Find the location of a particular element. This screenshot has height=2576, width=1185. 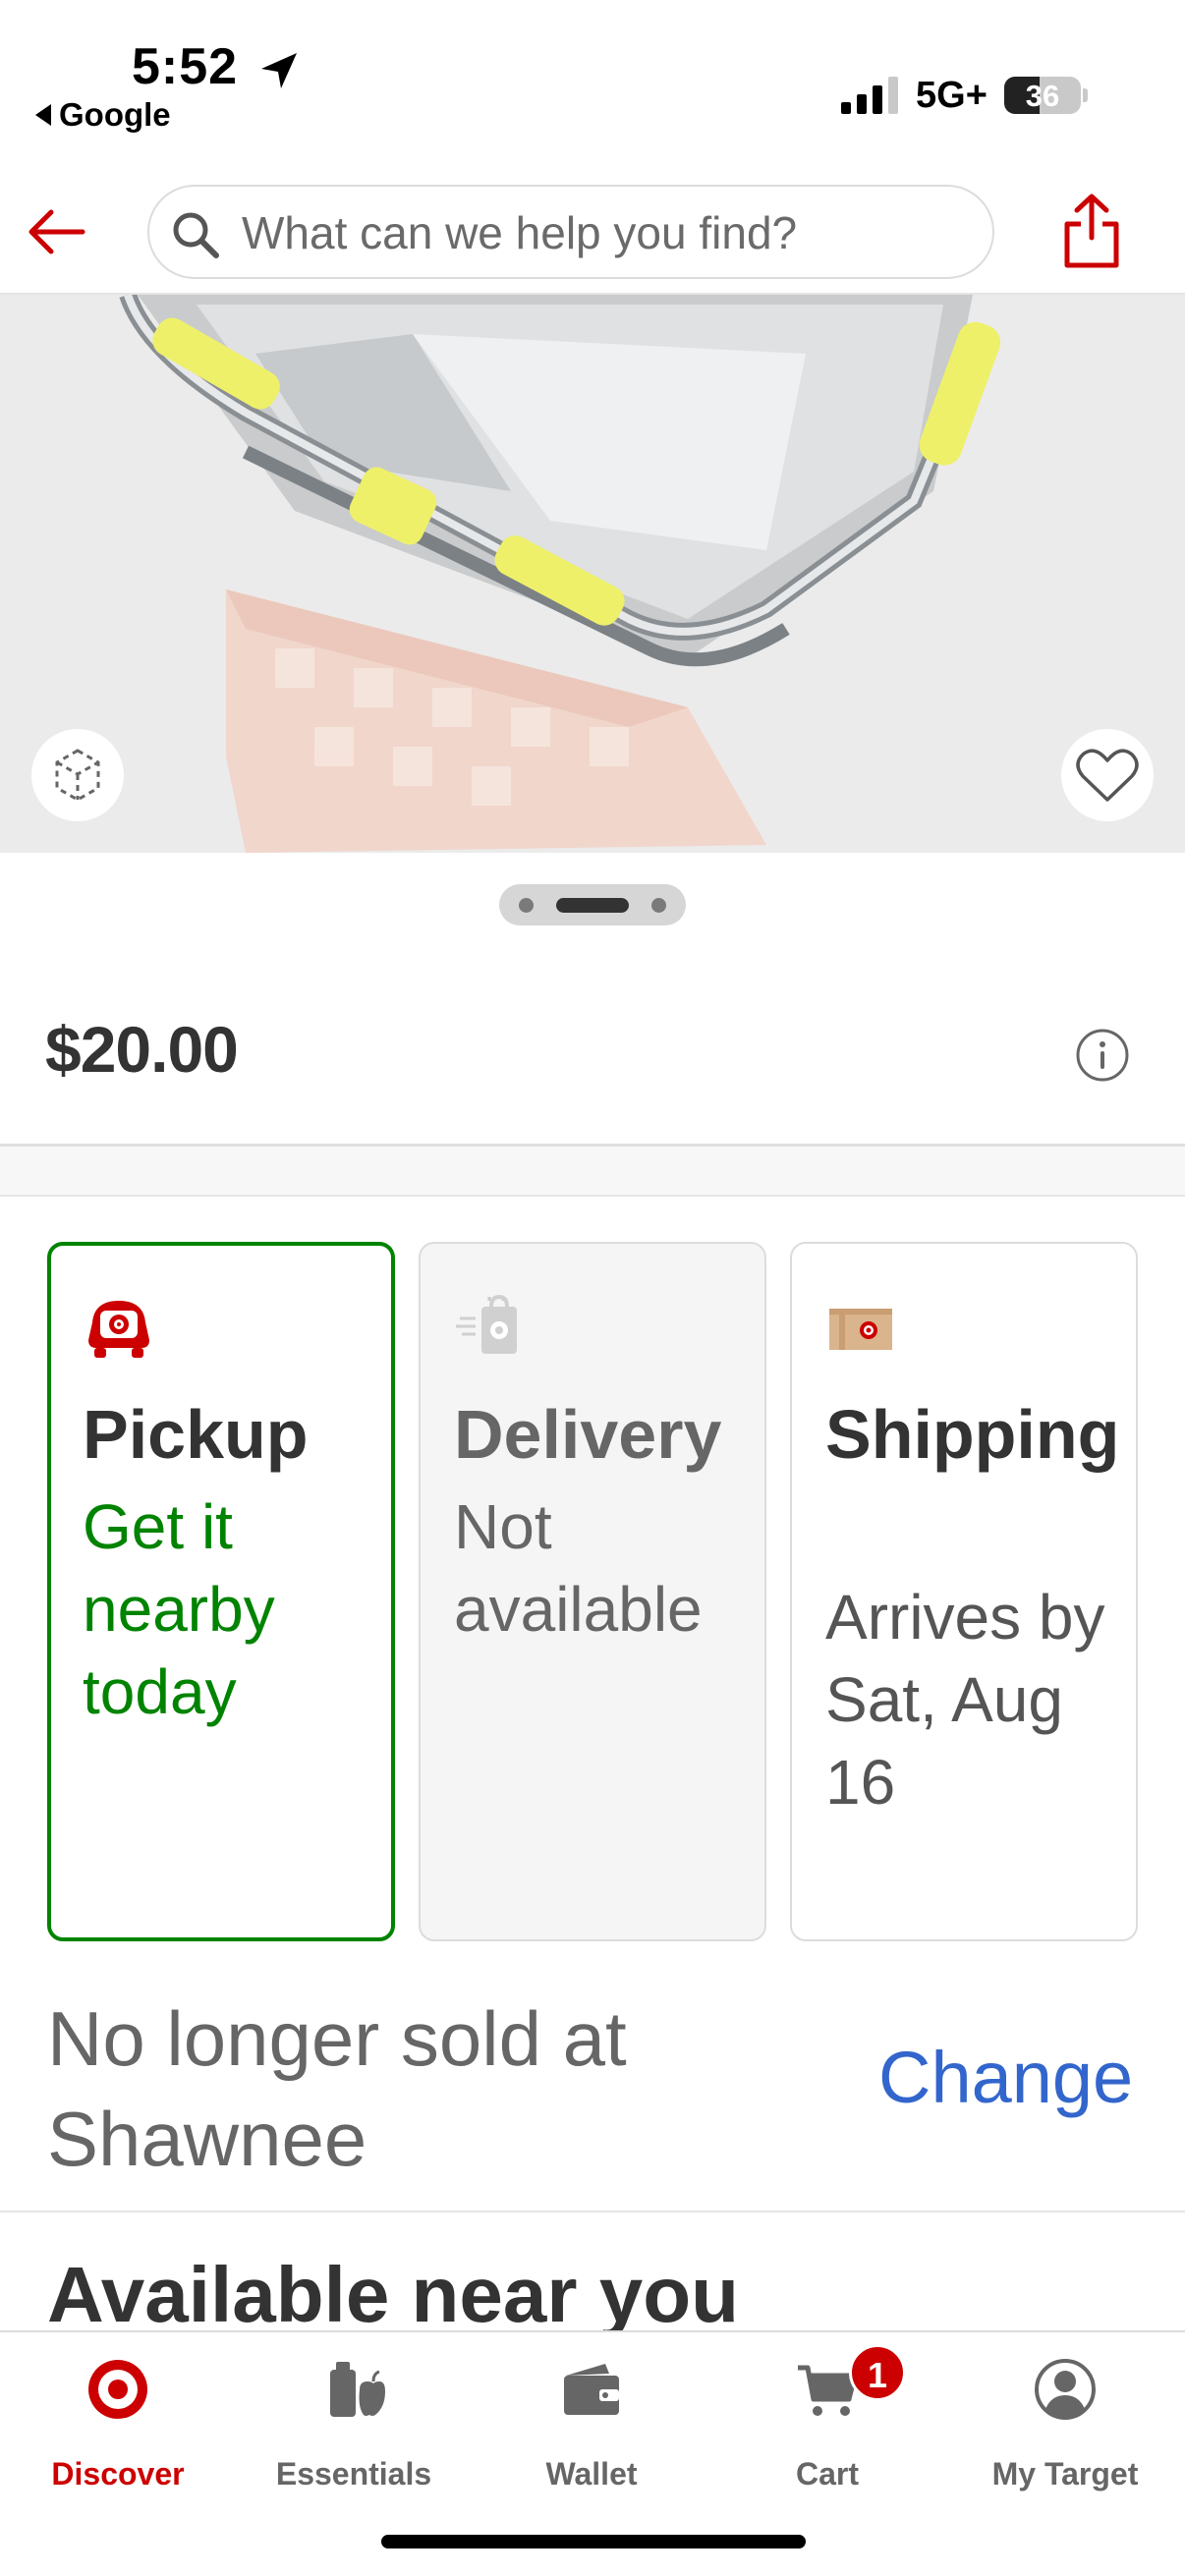

change-store-link: Change is located at coordinates (1006, 2077).